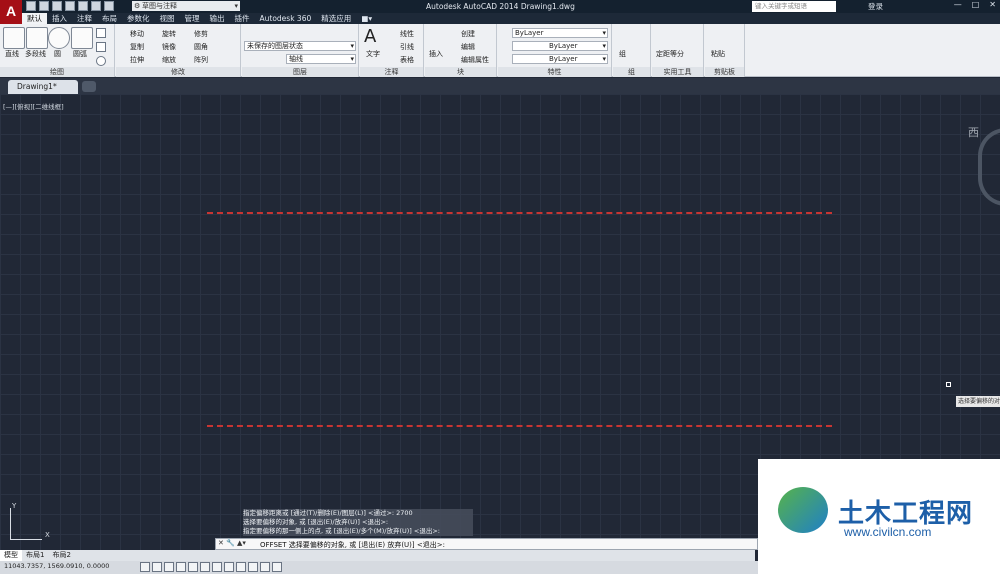 The width and height of the screenshot is (1000, 574). Describe the element at coordinates (436, 54) in the screenshot. I see `insert-button: 插入` at that location.